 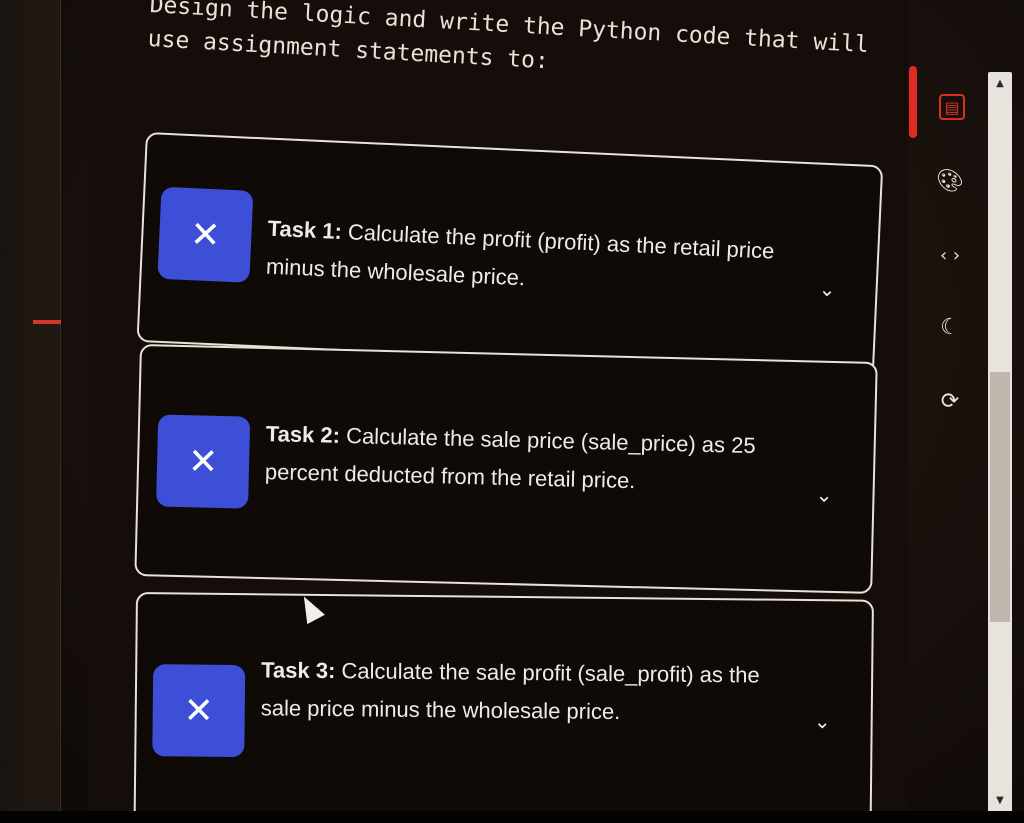 I want to click on task-3-label: Task 3:, so click(x=298, y=670).